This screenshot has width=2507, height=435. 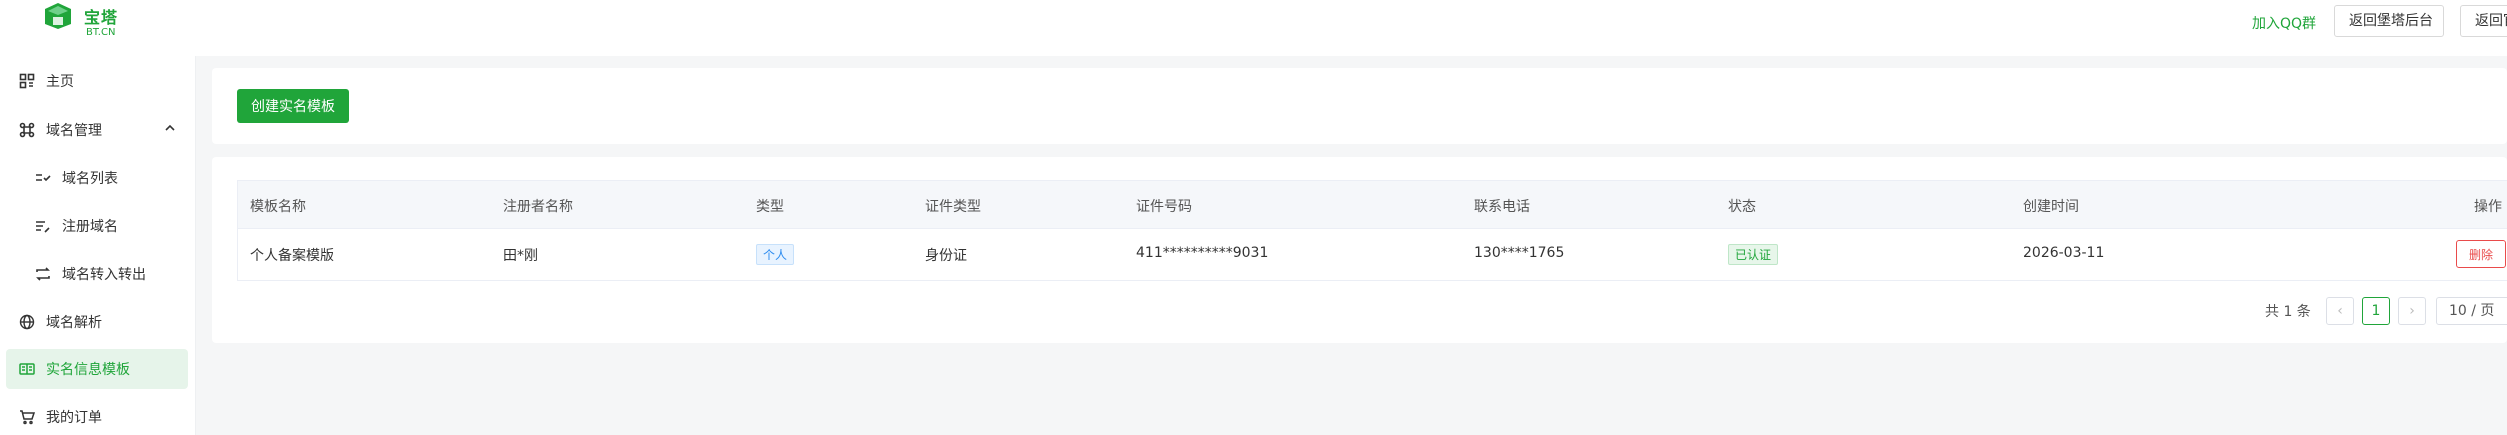 I want to click on globe-icon, so click(x=27, y=322).